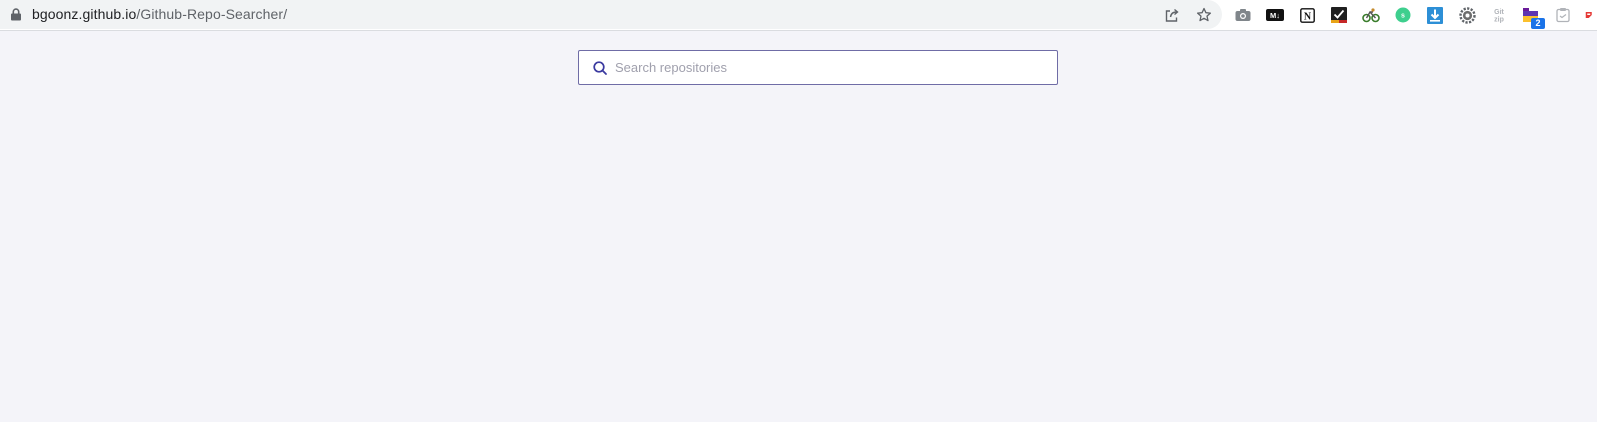 Image resolution: width=1597 pixels, height=422 pixels. Describe the element at coordinates (830, 67) in the screenshot. I see `search-input` at that location.